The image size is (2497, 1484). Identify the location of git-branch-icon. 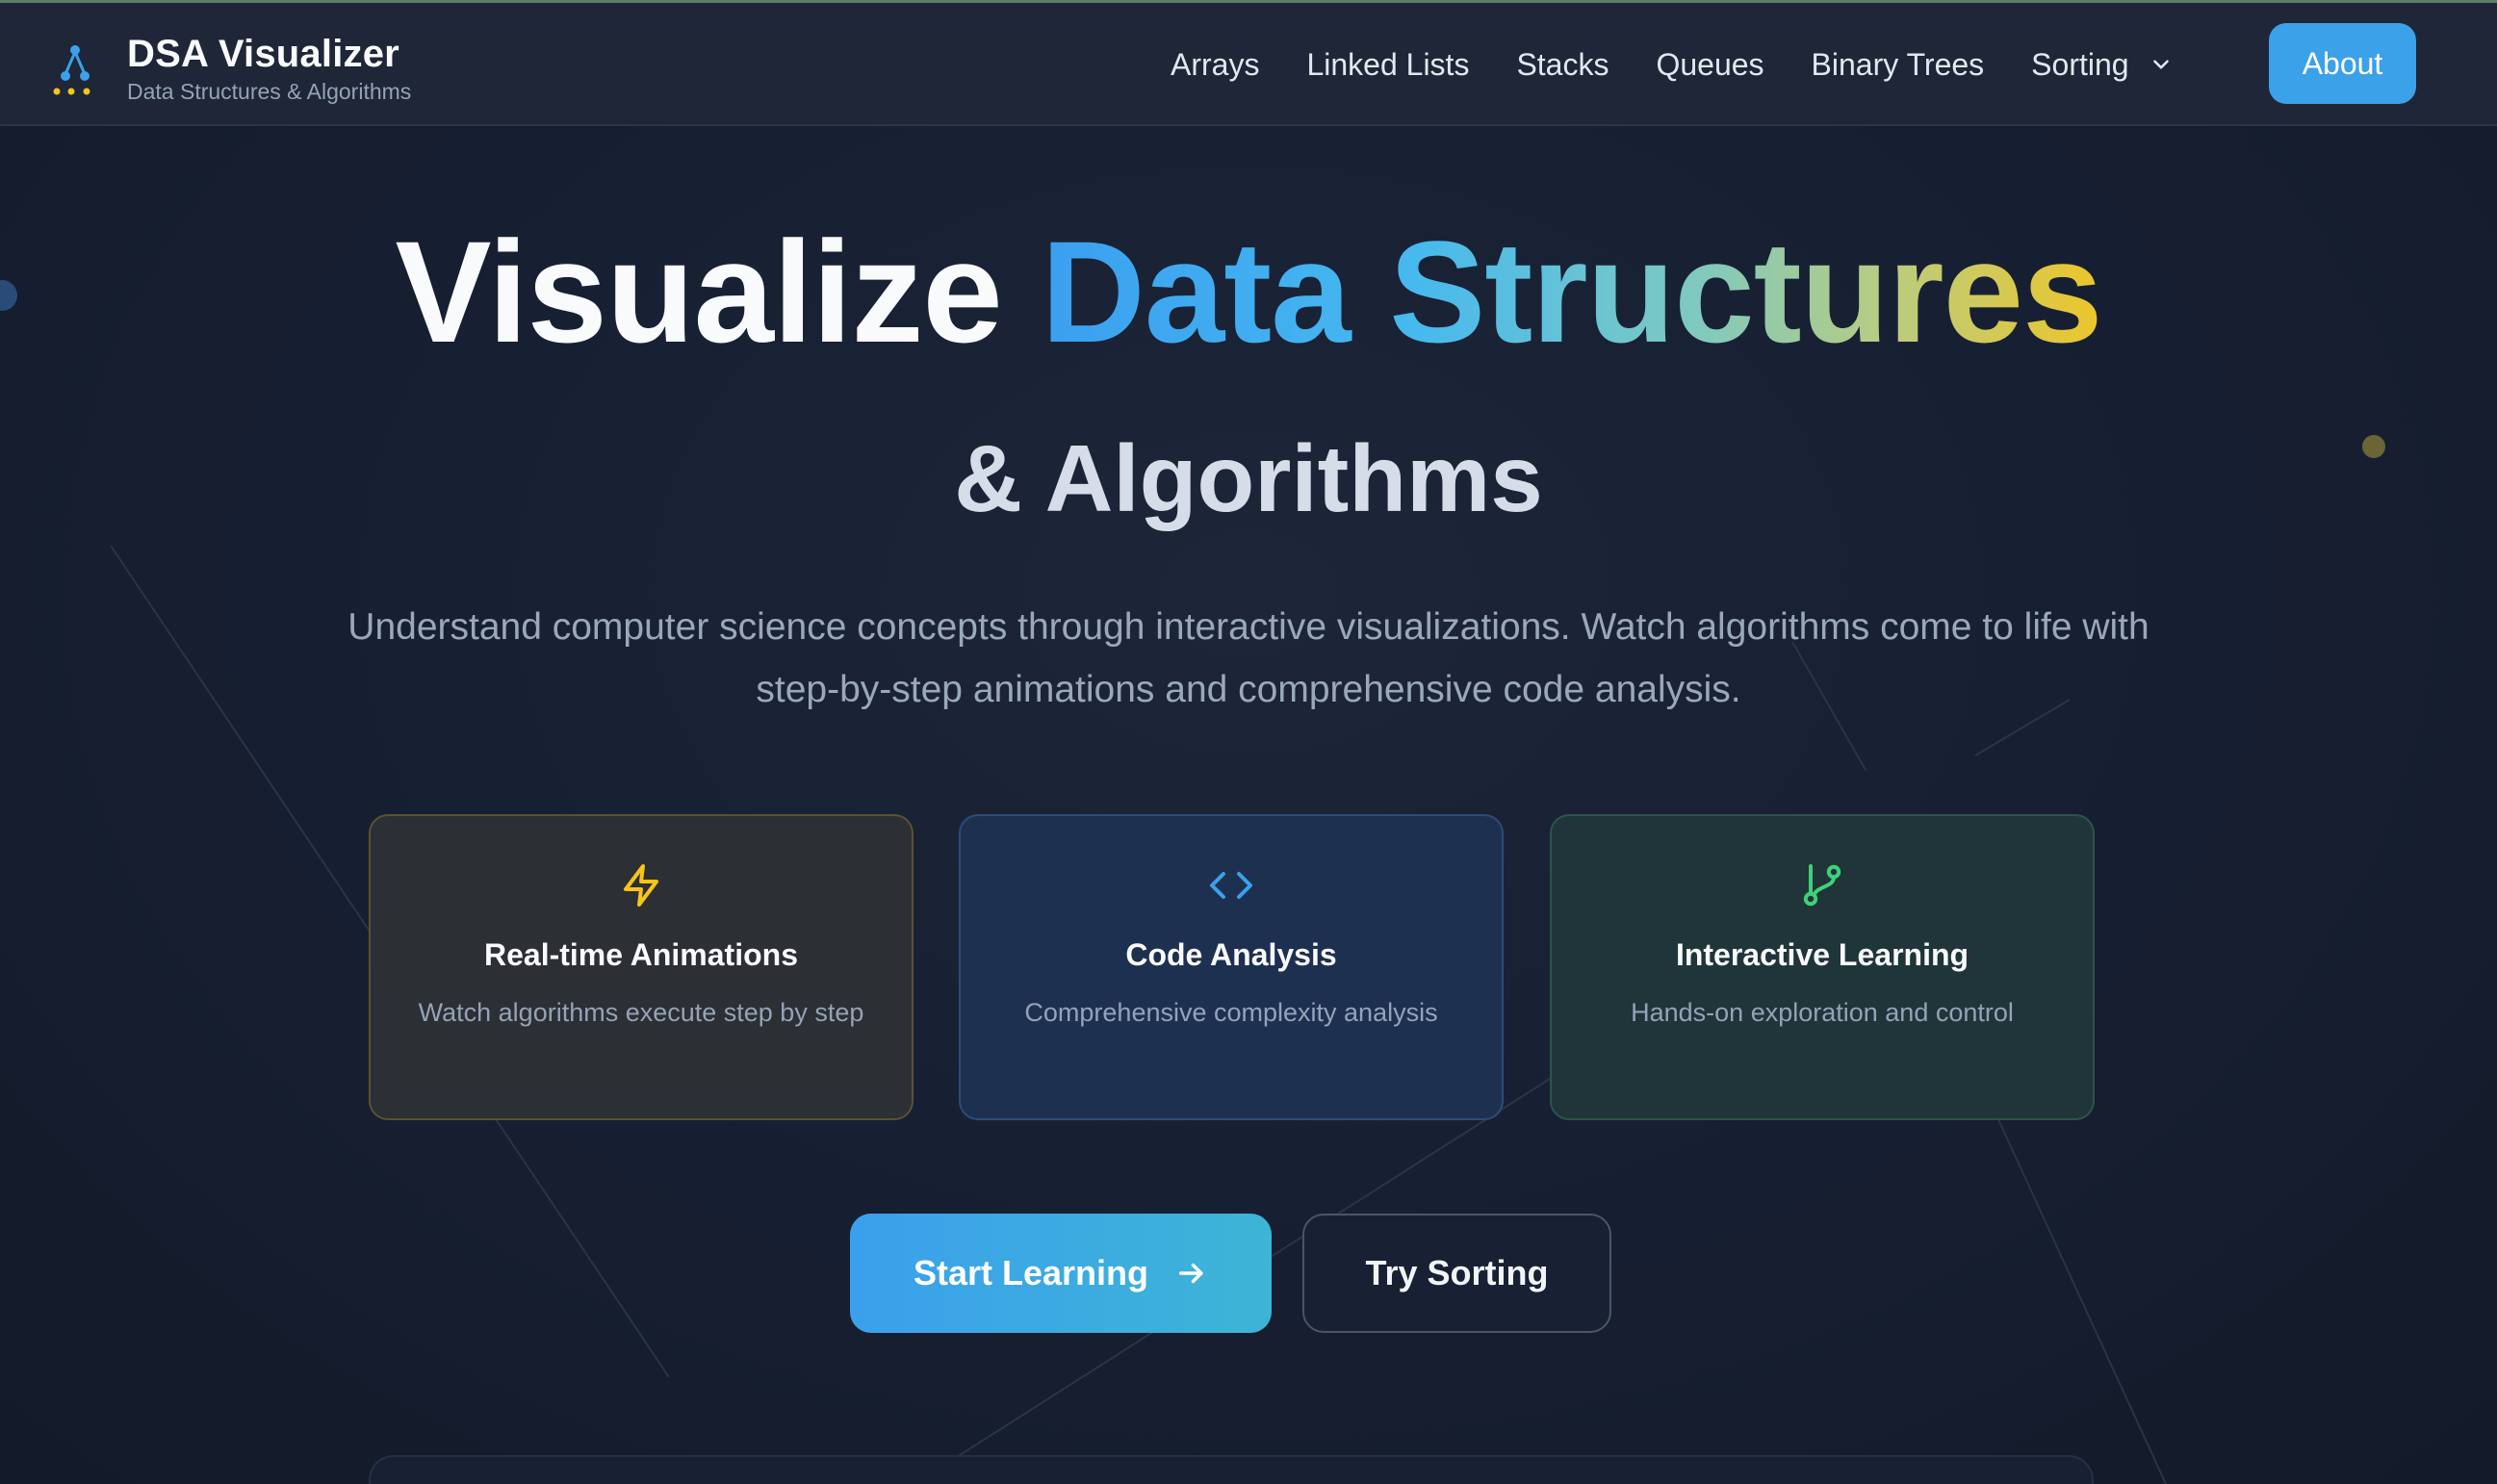
(1822, 885).